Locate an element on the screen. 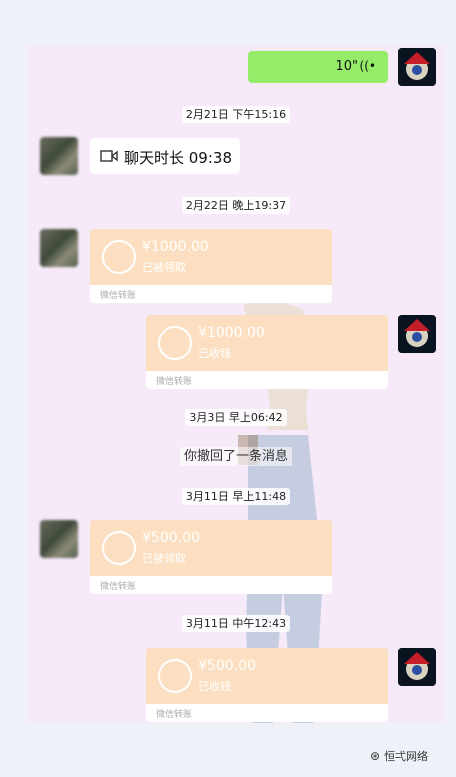  transfer-bubble: ¥1000.00 已收钱 微信转账 is located at coordinates (267, 353).